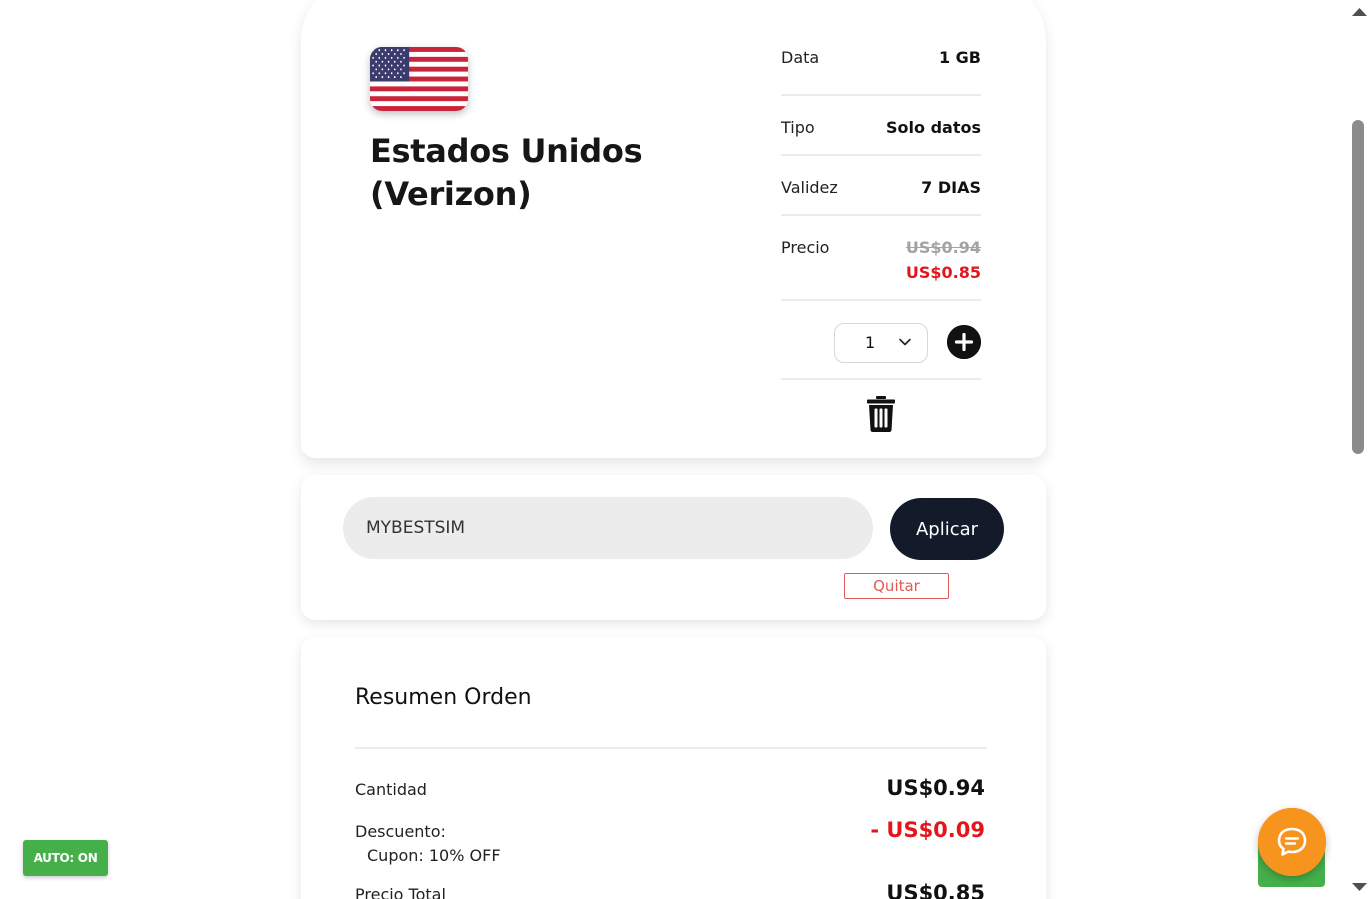 The image size is (1370, 899). Describe the element at coordinates (400, 831) in the screenshot. I see `summary-discount-label: Descuento:` at that location.